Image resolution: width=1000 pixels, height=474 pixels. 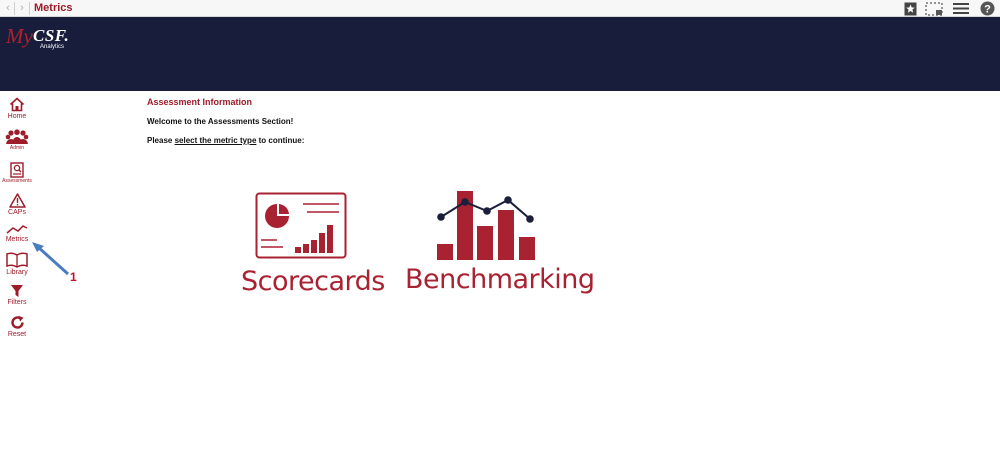 What do you see at coordinates (486, 225) in the screenshot?
I see `bar-line-chart-icon` at bounding box center [486, 225].